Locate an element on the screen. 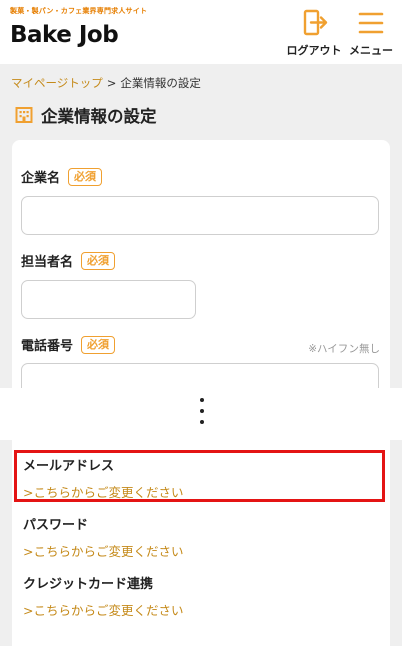  page-header: 企業情報の設定 is located at coordinates (86, 115).